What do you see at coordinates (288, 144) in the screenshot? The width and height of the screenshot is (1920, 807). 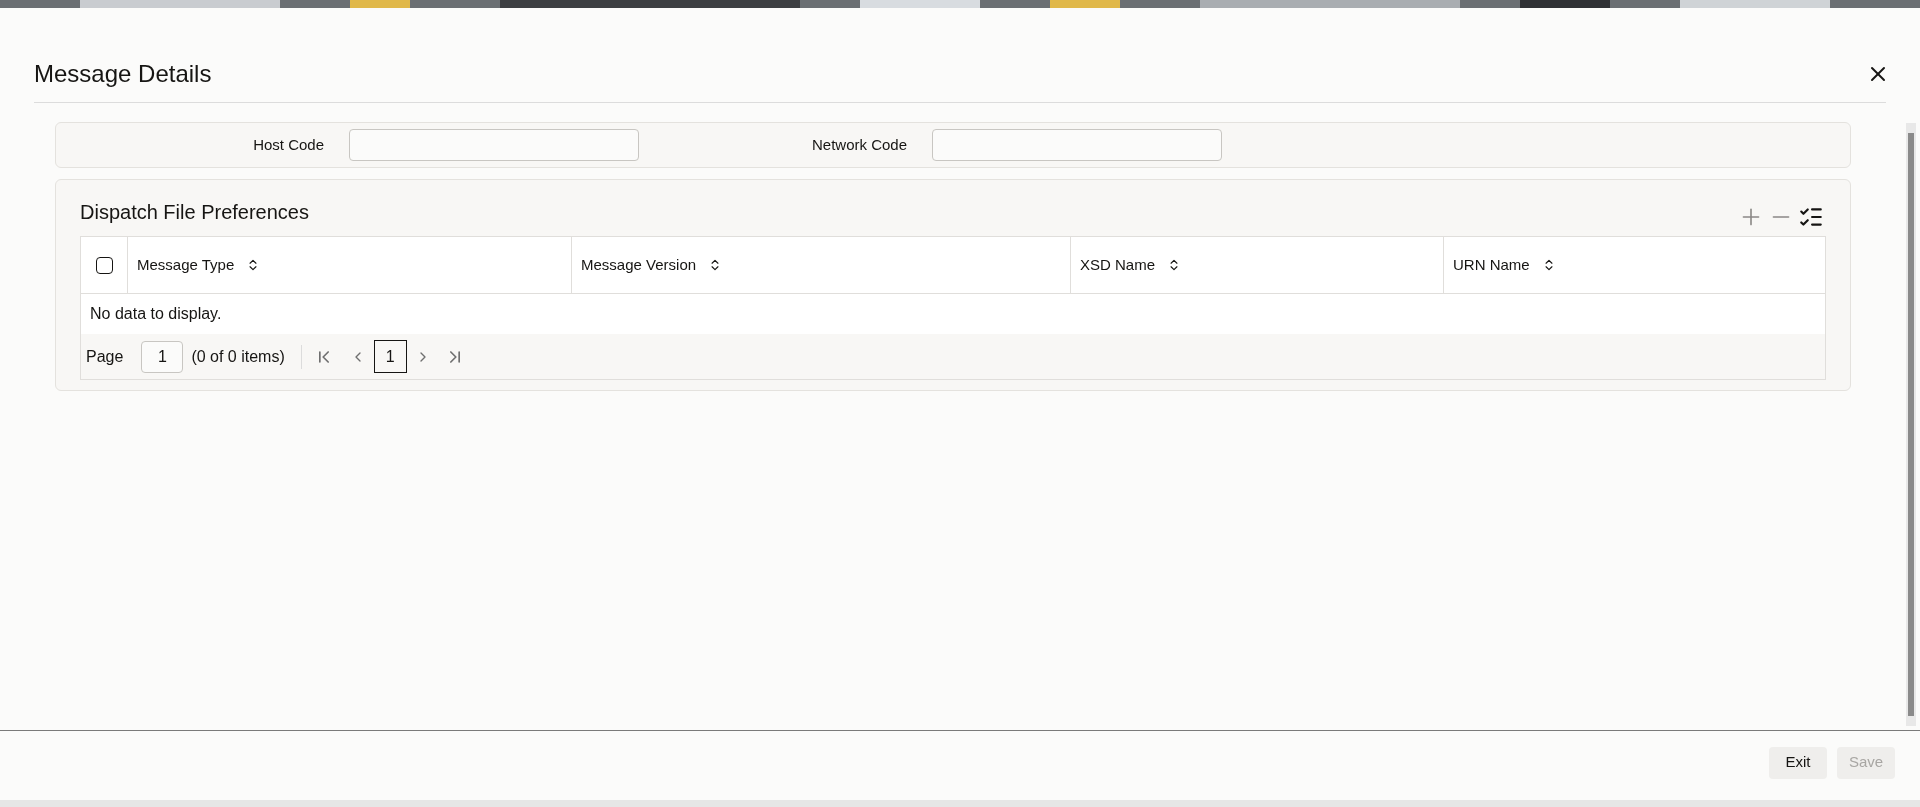 I see `field-label: Host Code` at bounding box center [288, 144].